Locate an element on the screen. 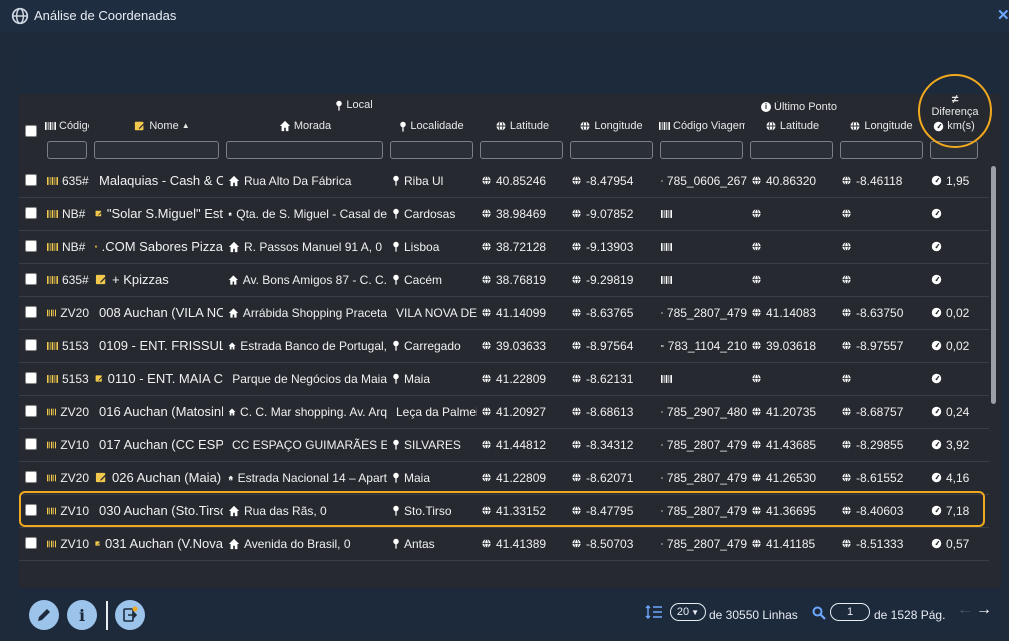  pencil-icon is located at coordinates (44, 615).